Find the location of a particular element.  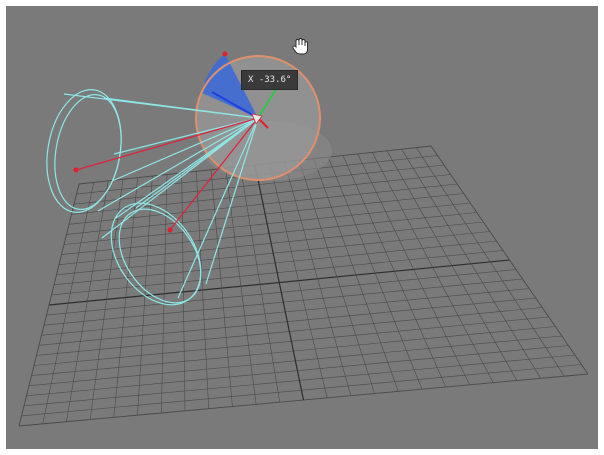

rotation-start-dot is located at coordinates (225, 54).